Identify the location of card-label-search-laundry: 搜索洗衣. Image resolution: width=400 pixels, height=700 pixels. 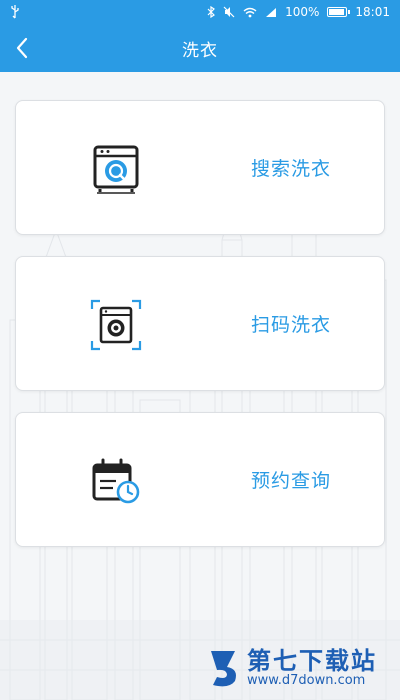
(291, 169).